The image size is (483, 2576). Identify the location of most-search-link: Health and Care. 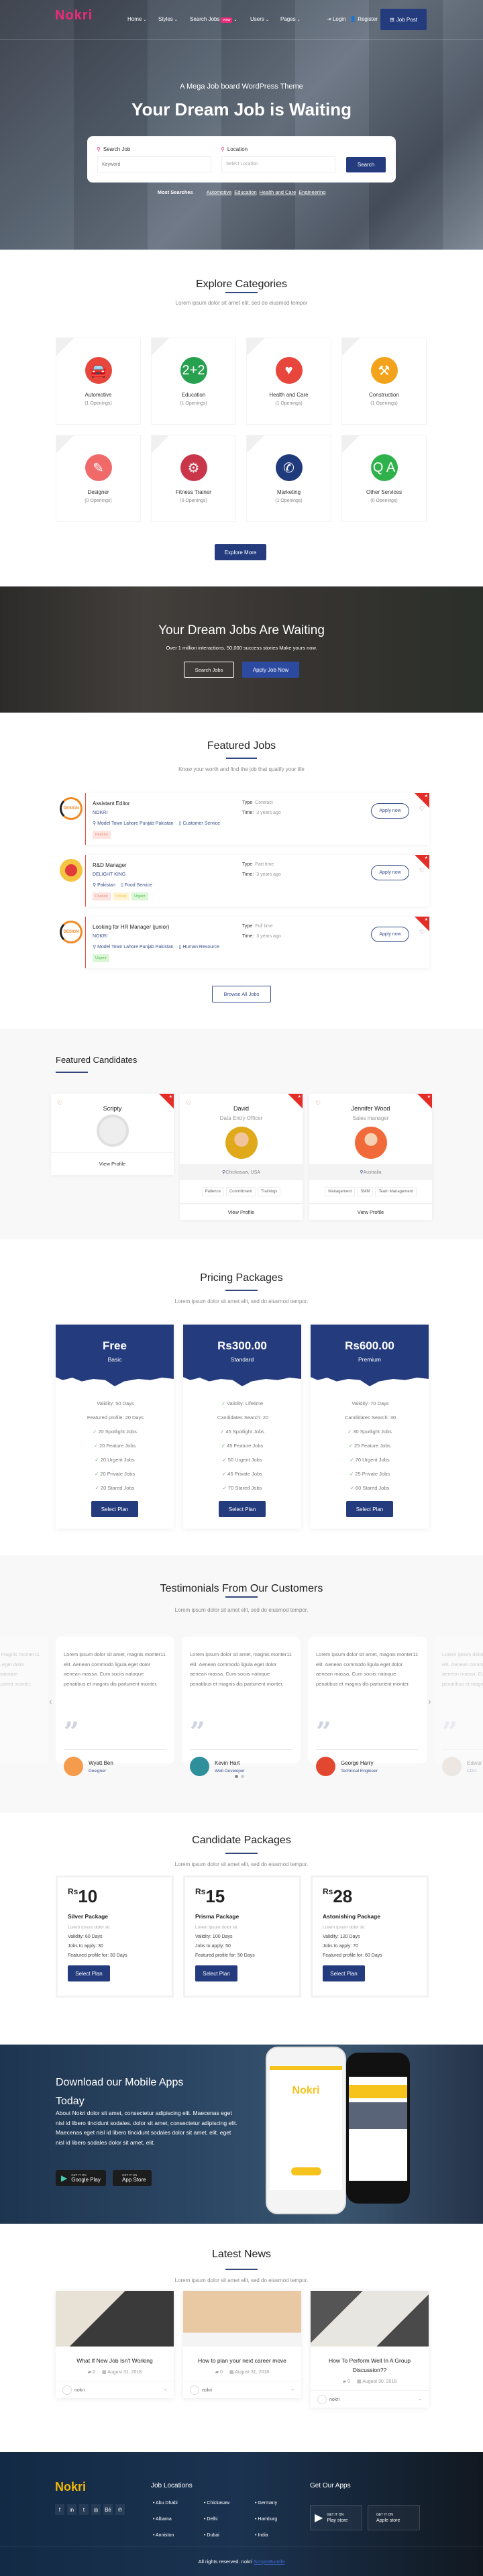
(278, 192).